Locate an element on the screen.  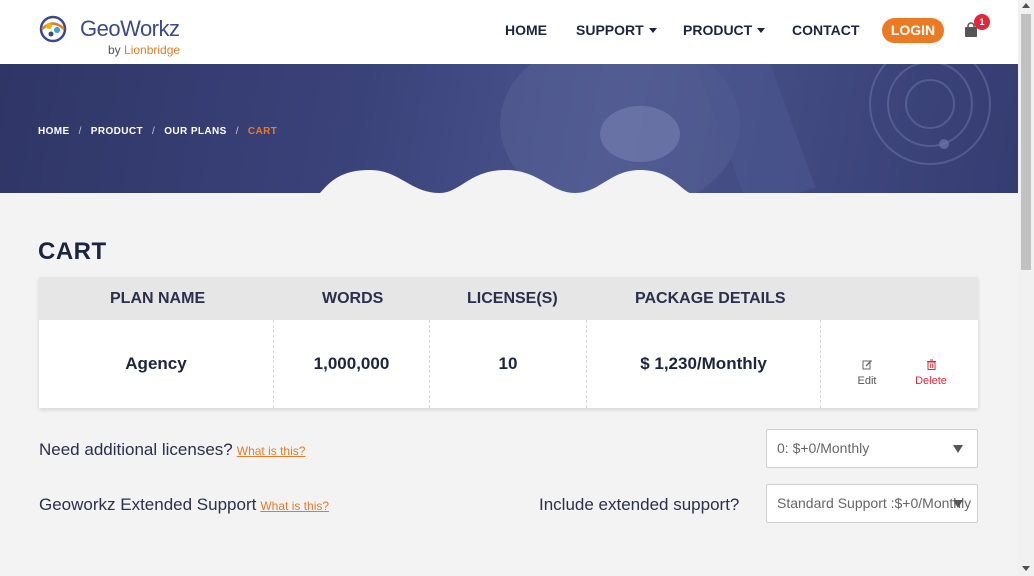
extended-support-label: Geoworkz Extended Support is located at coordinates (148, 504).